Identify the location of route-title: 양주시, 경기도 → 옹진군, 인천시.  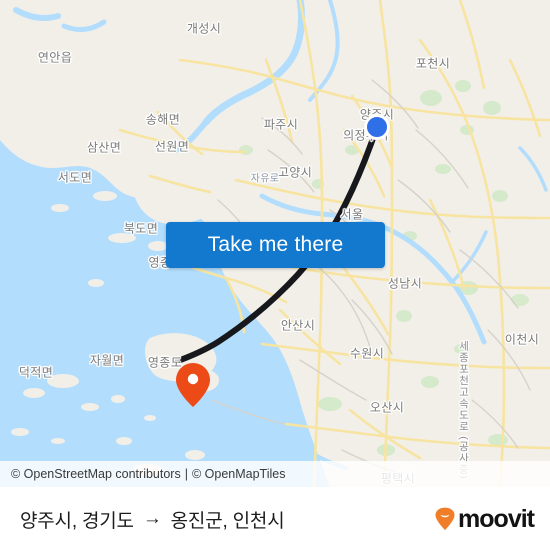
(152, 519).